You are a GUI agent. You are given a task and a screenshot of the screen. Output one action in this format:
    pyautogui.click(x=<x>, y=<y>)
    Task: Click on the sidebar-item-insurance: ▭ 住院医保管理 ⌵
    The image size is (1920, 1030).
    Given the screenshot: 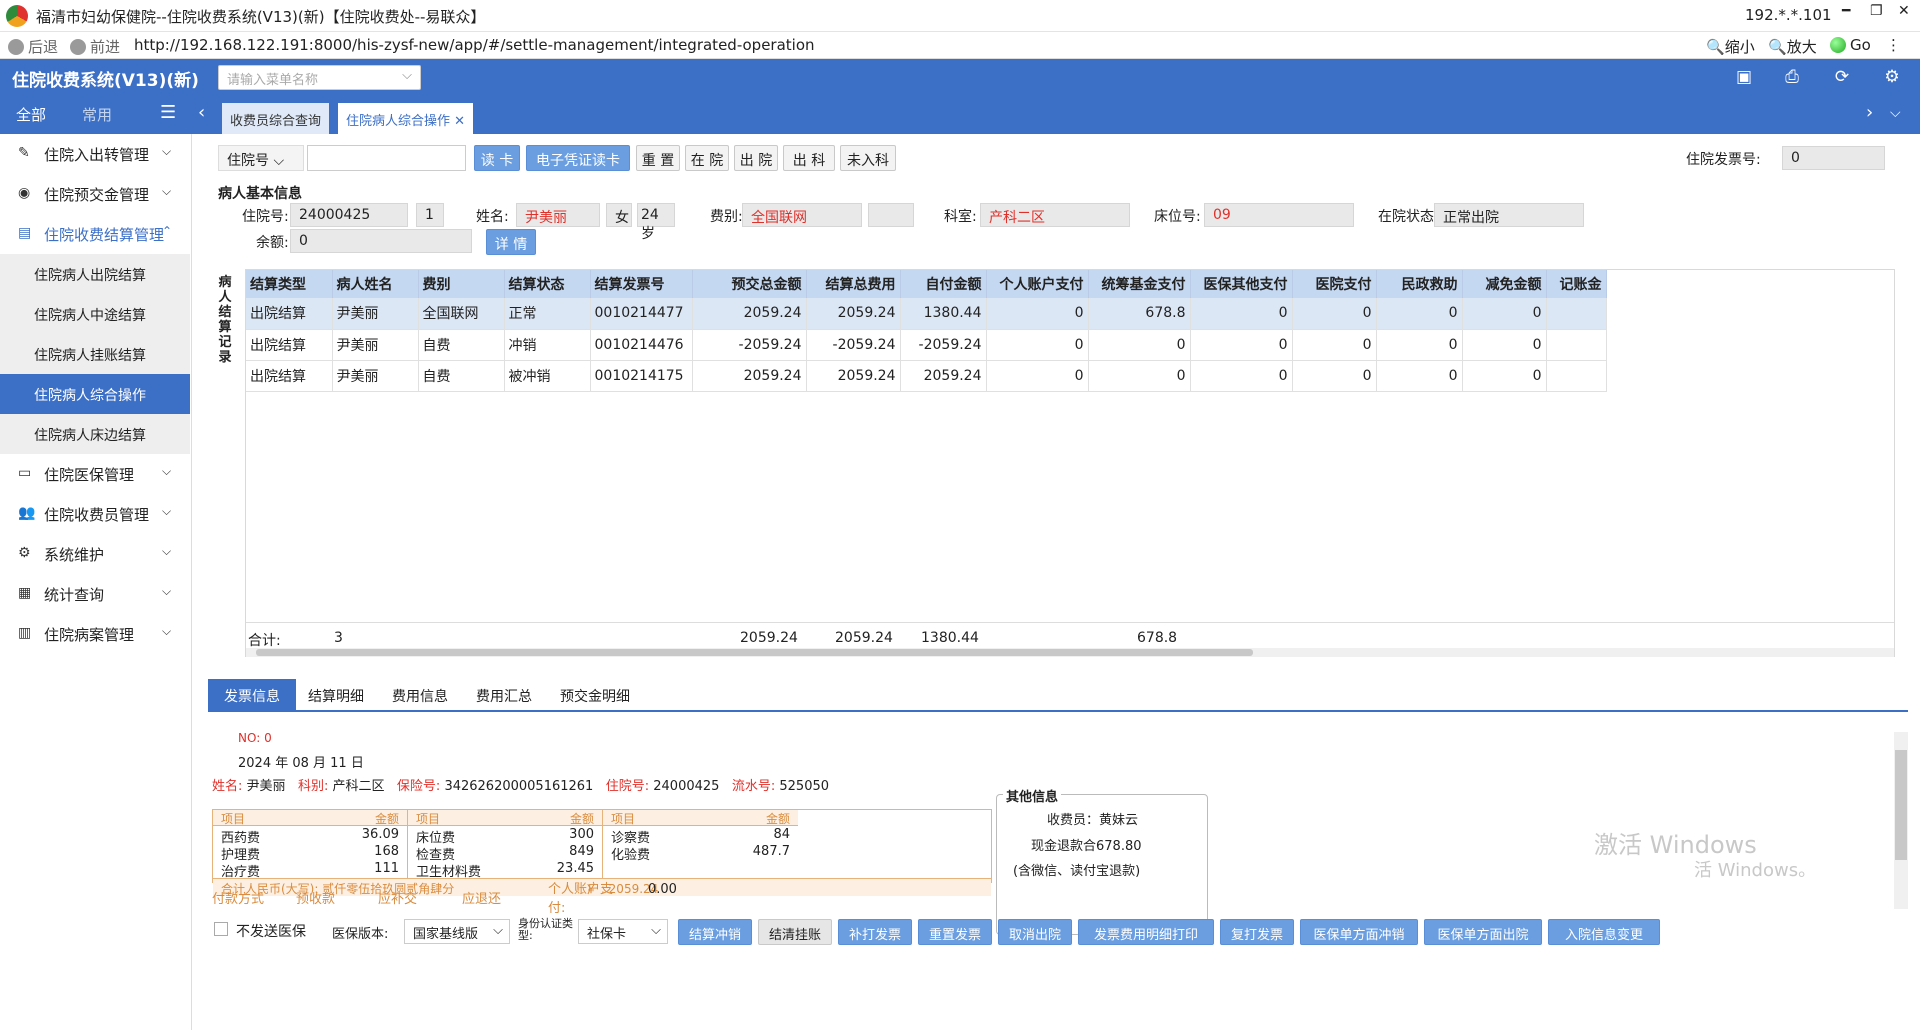 What is the action you would take?
    pyautogui.click(x=95, y=474)
    